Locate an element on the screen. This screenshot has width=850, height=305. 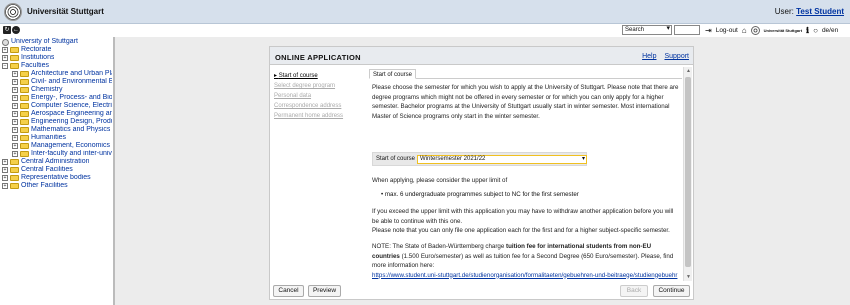
tree-item-label: Representative bodies is located at coordinates (56, 177).